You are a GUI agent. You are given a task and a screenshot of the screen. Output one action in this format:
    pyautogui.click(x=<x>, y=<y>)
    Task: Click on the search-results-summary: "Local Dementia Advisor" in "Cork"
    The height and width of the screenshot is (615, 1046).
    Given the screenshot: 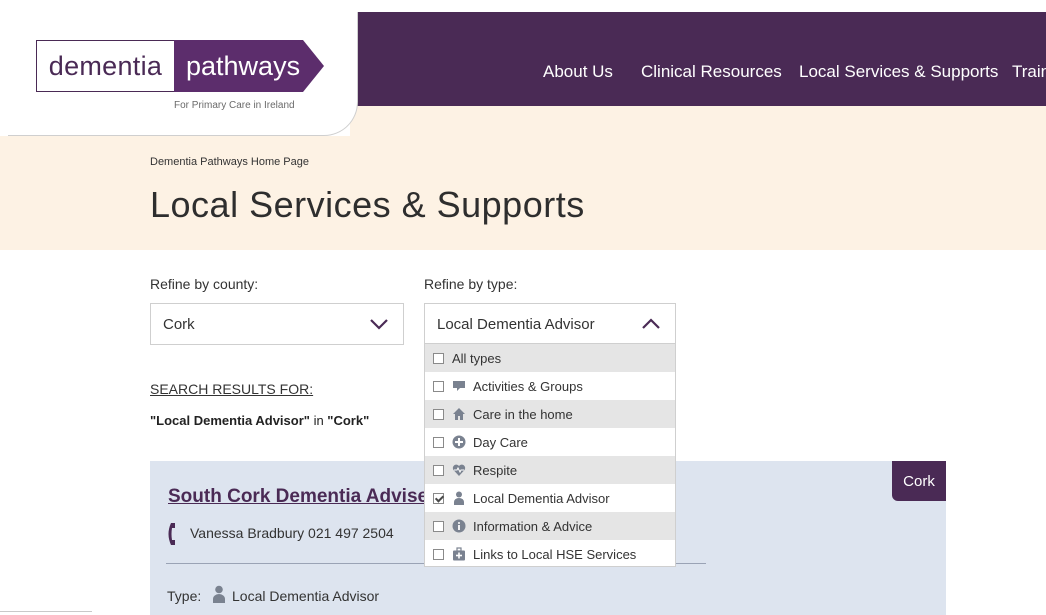 What is the action you would take?
    pyautogui.click(x=259, y=420)
    